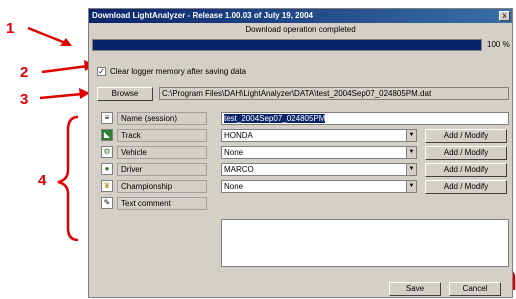 This screenshot has height=299, width=516. What do you see at coordinates (42, 180) in the screenshot?
I see `annotation-marker-4: 4` at bounding box center [42, 180].